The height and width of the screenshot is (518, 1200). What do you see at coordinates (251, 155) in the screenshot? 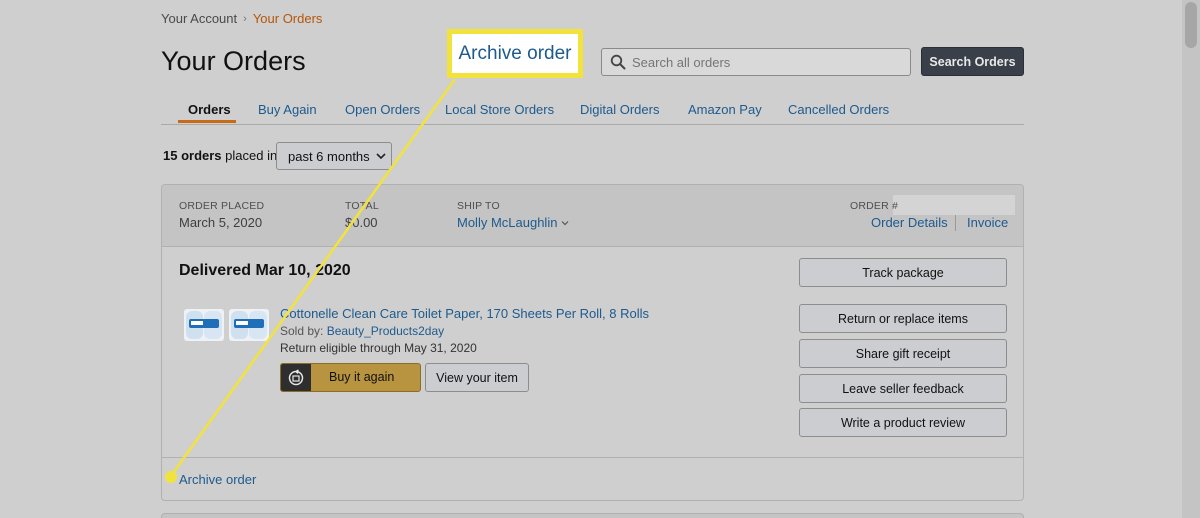
I see `orders-count-suffix: placed in` at bounding box center [251, 155].